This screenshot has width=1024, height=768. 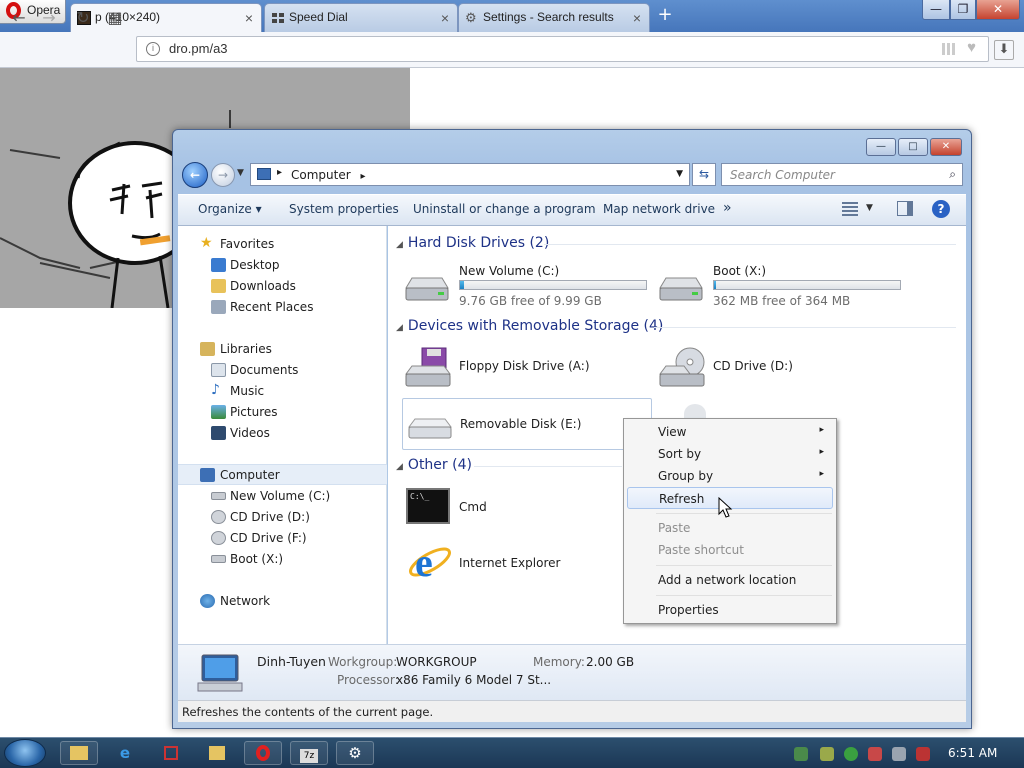 What do you see at coordinates (529, 326) in the screenshot?
I see `group-removable-storage: ◢ Devices with Removable Storage (4)` at bounding box center [529, 326].